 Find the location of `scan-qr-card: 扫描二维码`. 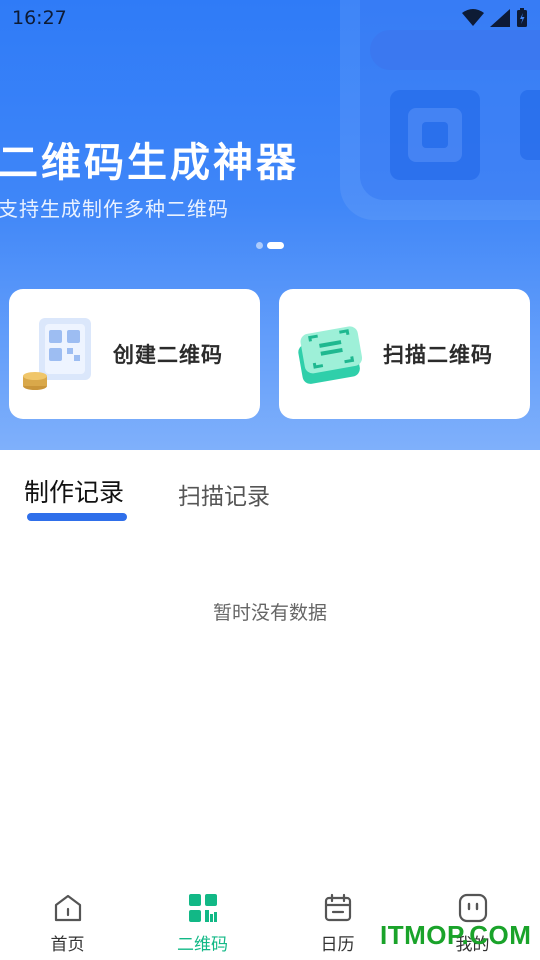

scan-qr-card: 扫描二维码 is located at coordinates (404, 354).